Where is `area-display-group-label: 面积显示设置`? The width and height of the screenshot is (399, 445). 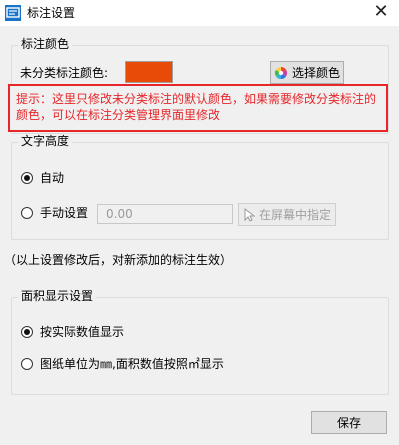
area-display-group-label: 面积显示设置 is located at coordinates (57, 296).